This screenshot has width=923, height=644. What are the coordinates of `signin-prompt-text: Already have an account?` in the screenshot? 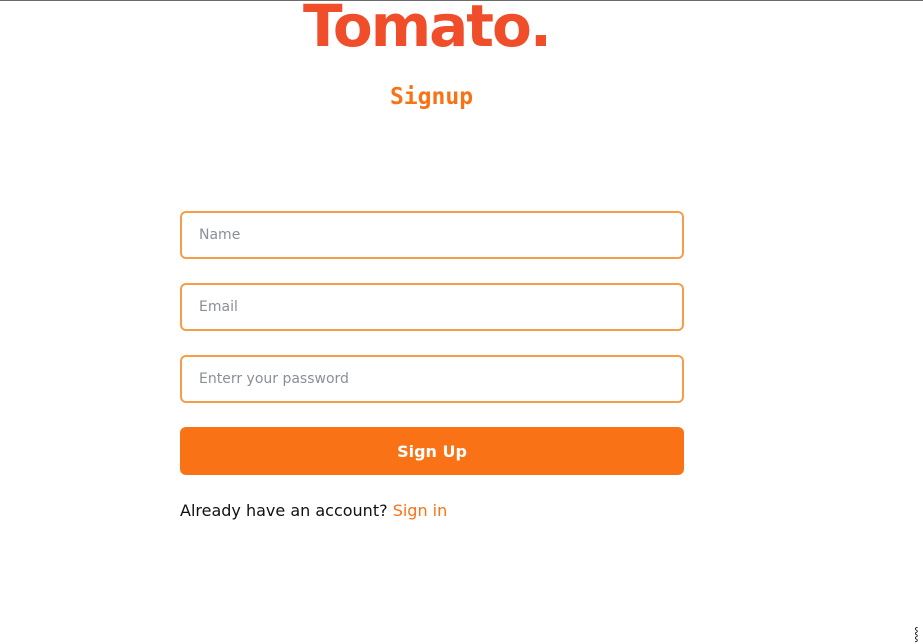 It's located at (284, 510).